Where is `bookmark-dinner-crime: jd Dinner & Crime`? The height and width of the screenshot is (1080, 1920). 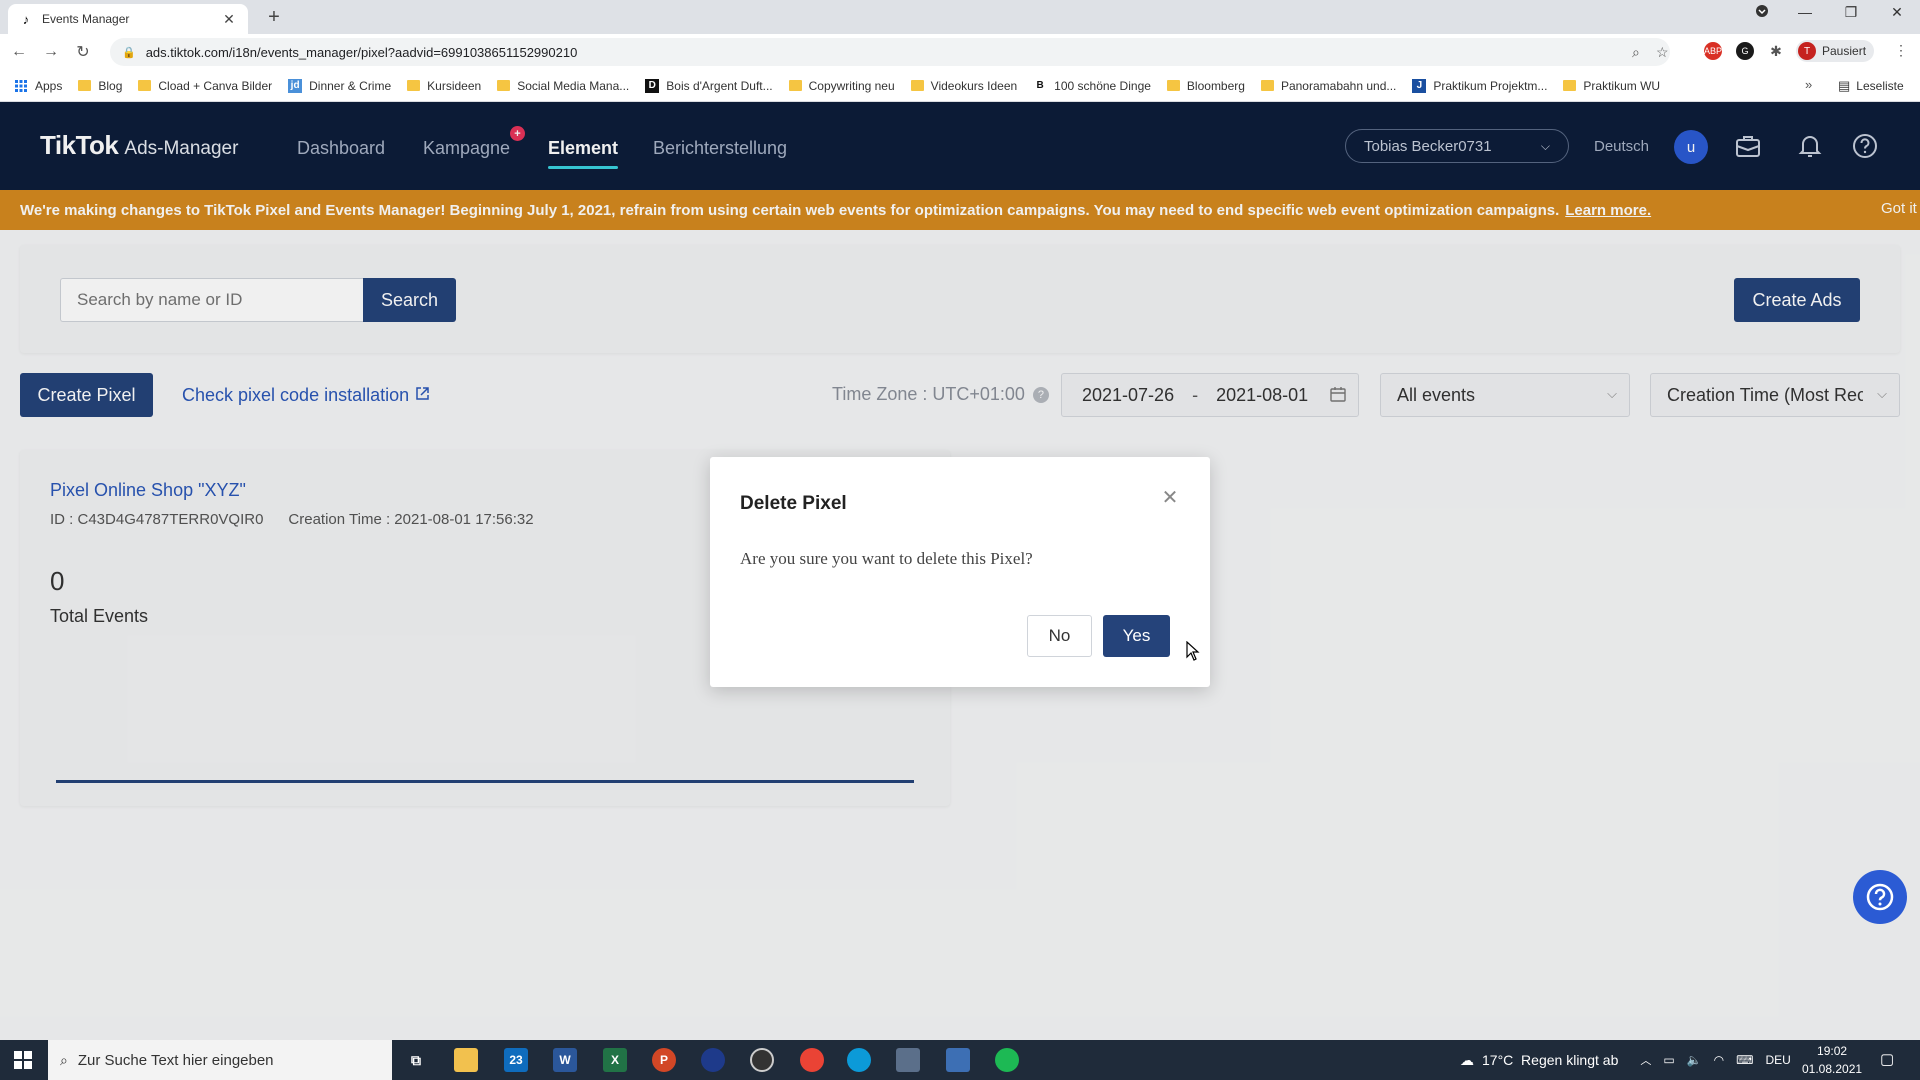 bookmark-dinner-crime: jd Dinner & Crime is located at coordinates (340, 85).